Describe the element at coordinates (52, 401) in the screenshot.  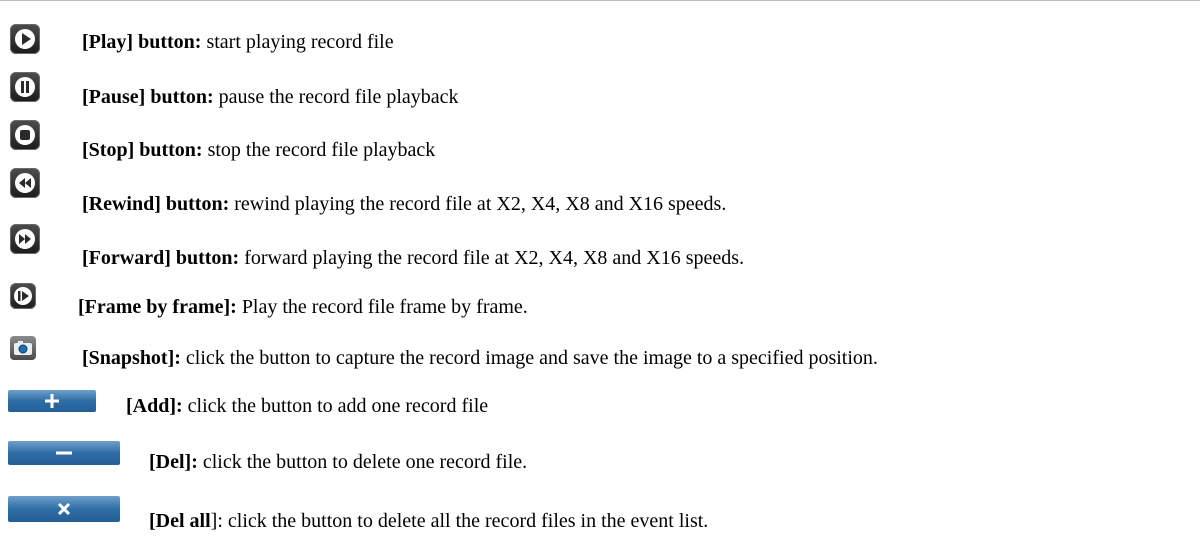
I see `plus-icon` at that location.